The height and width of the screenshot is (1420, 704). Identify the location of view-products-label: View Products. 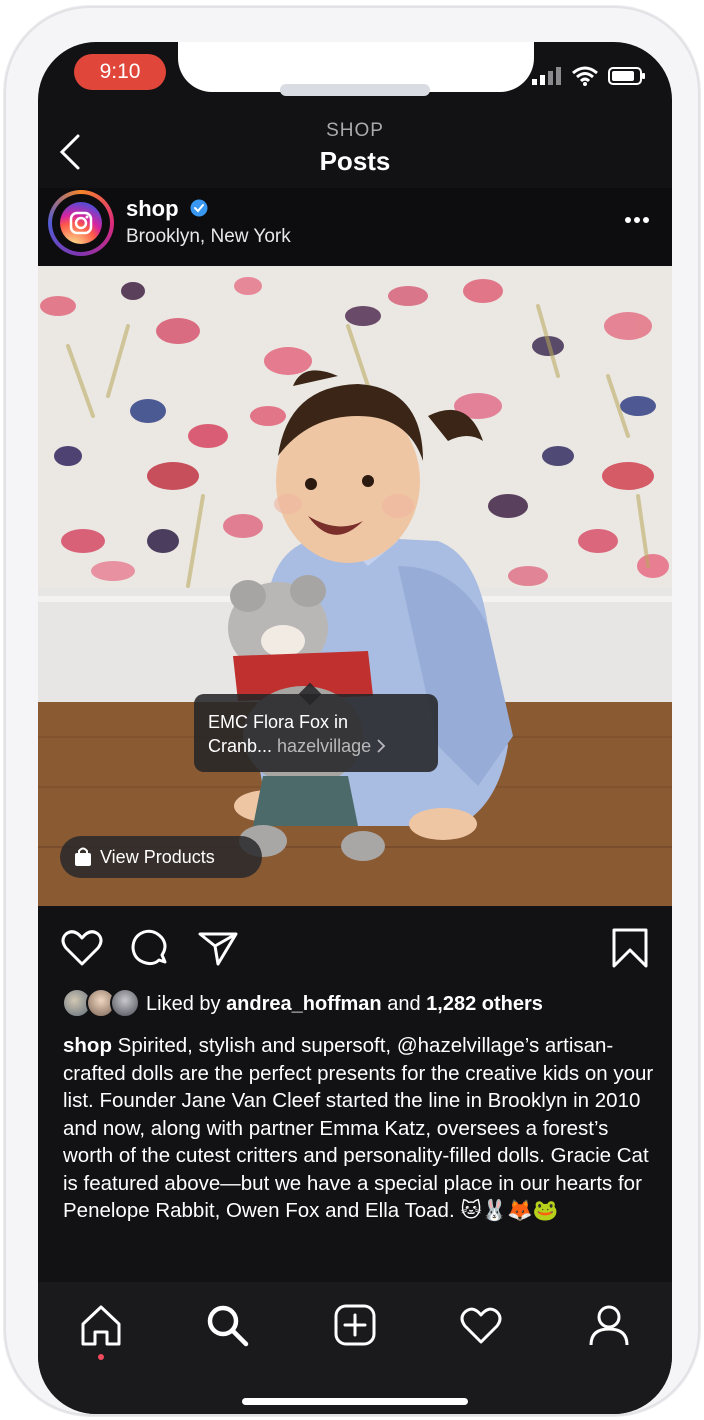
(157, 856).